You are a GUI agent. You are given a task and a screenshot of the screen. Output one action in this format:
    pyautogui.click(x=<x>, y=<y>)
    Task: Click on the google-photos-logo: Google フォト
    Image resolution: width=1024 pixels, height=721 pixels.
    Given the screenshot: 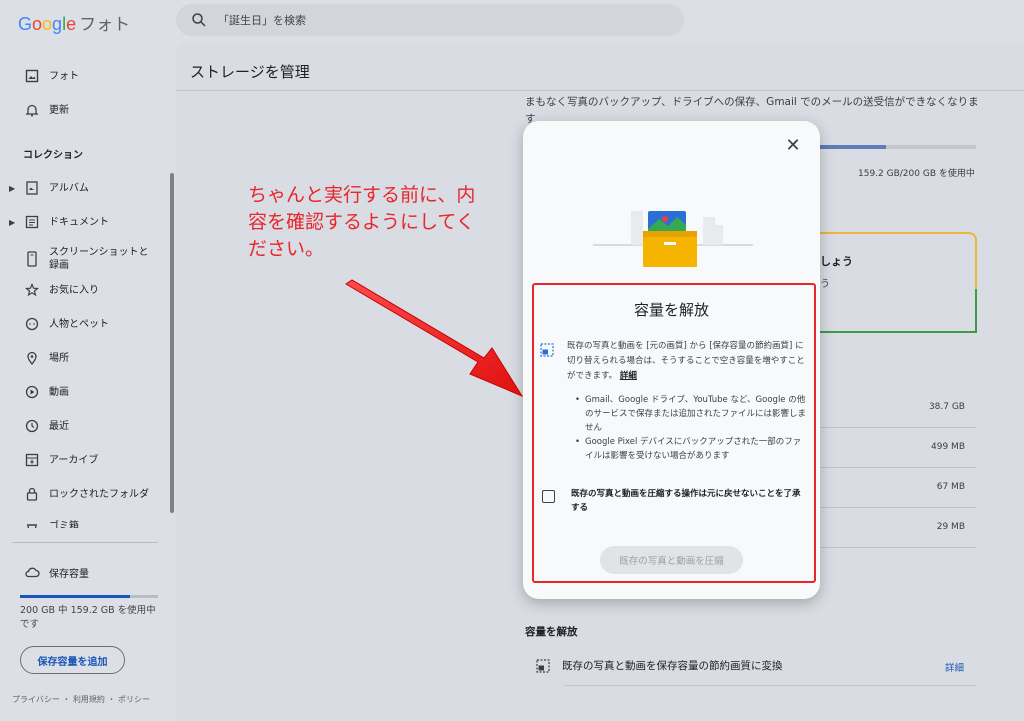 What is the action you would take?
    pyautogui.click(x=74, y=22)
    